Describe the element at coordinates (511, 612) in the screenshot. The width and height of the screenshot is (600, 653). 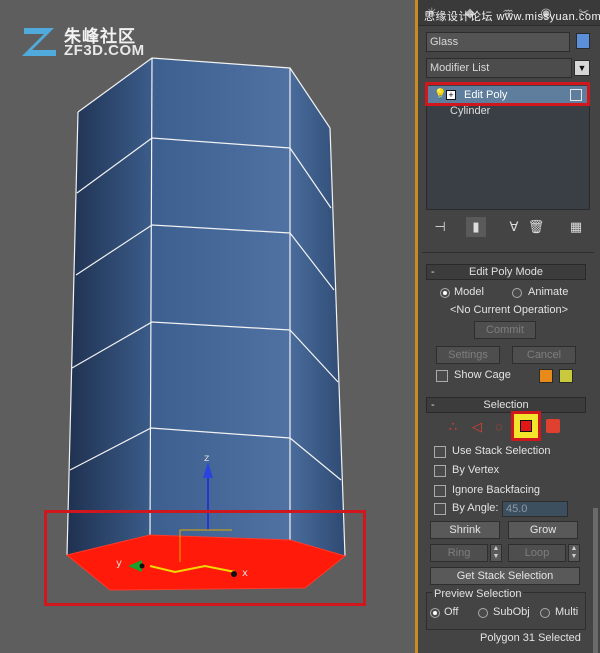
I see `preview-subobj-label: SubObj` at that location.